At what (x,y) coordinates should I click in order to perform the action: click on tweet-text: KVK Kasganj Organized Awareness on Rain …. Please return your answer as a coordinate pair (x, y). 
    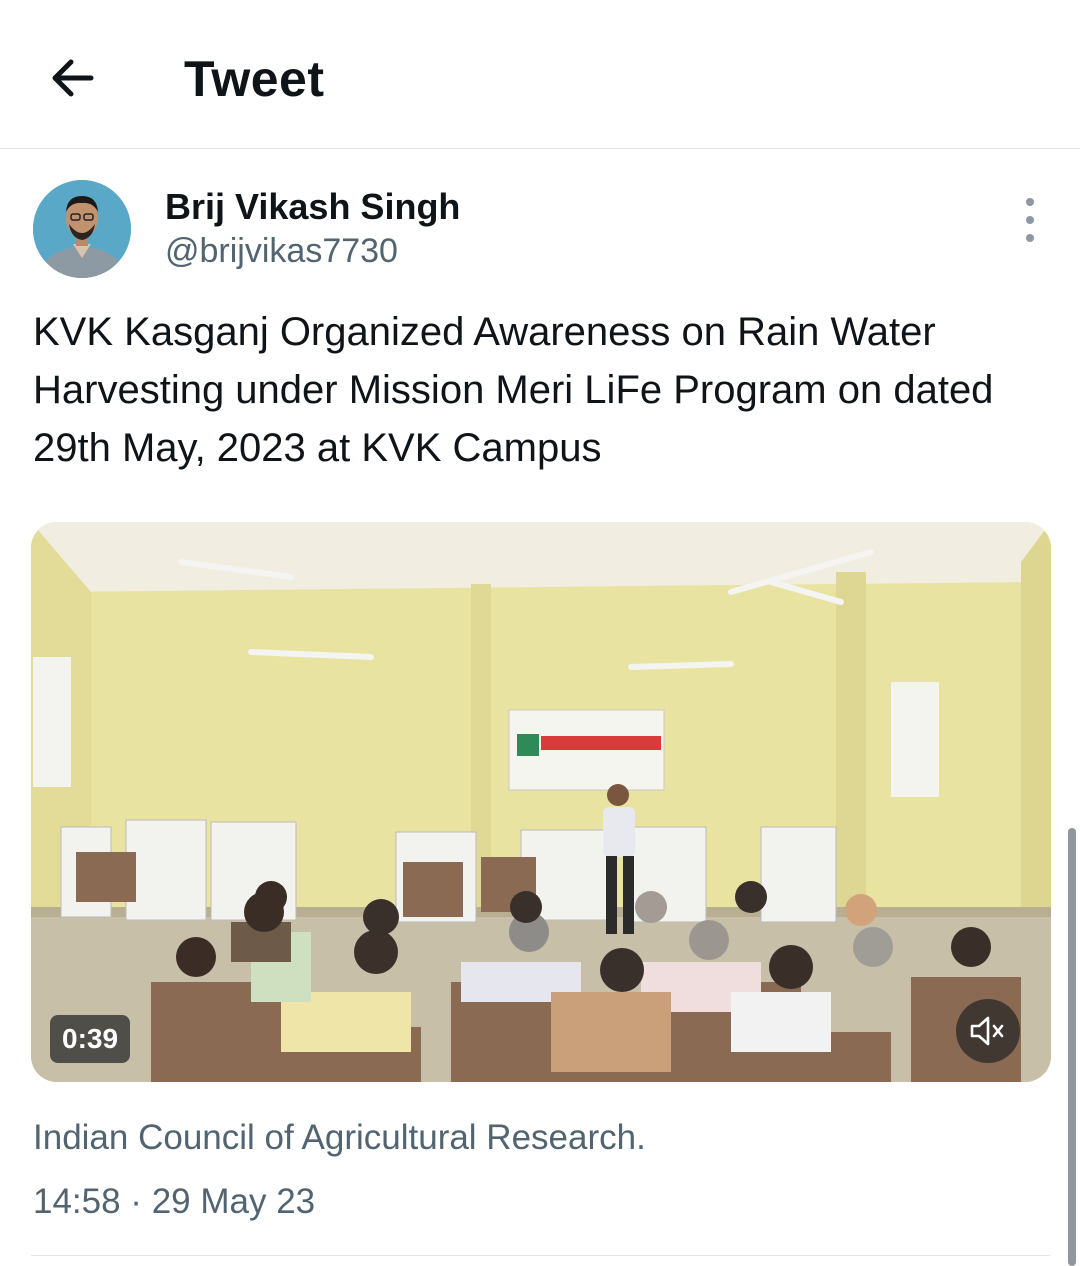
    Looking at the image, I should click on (513, 390).